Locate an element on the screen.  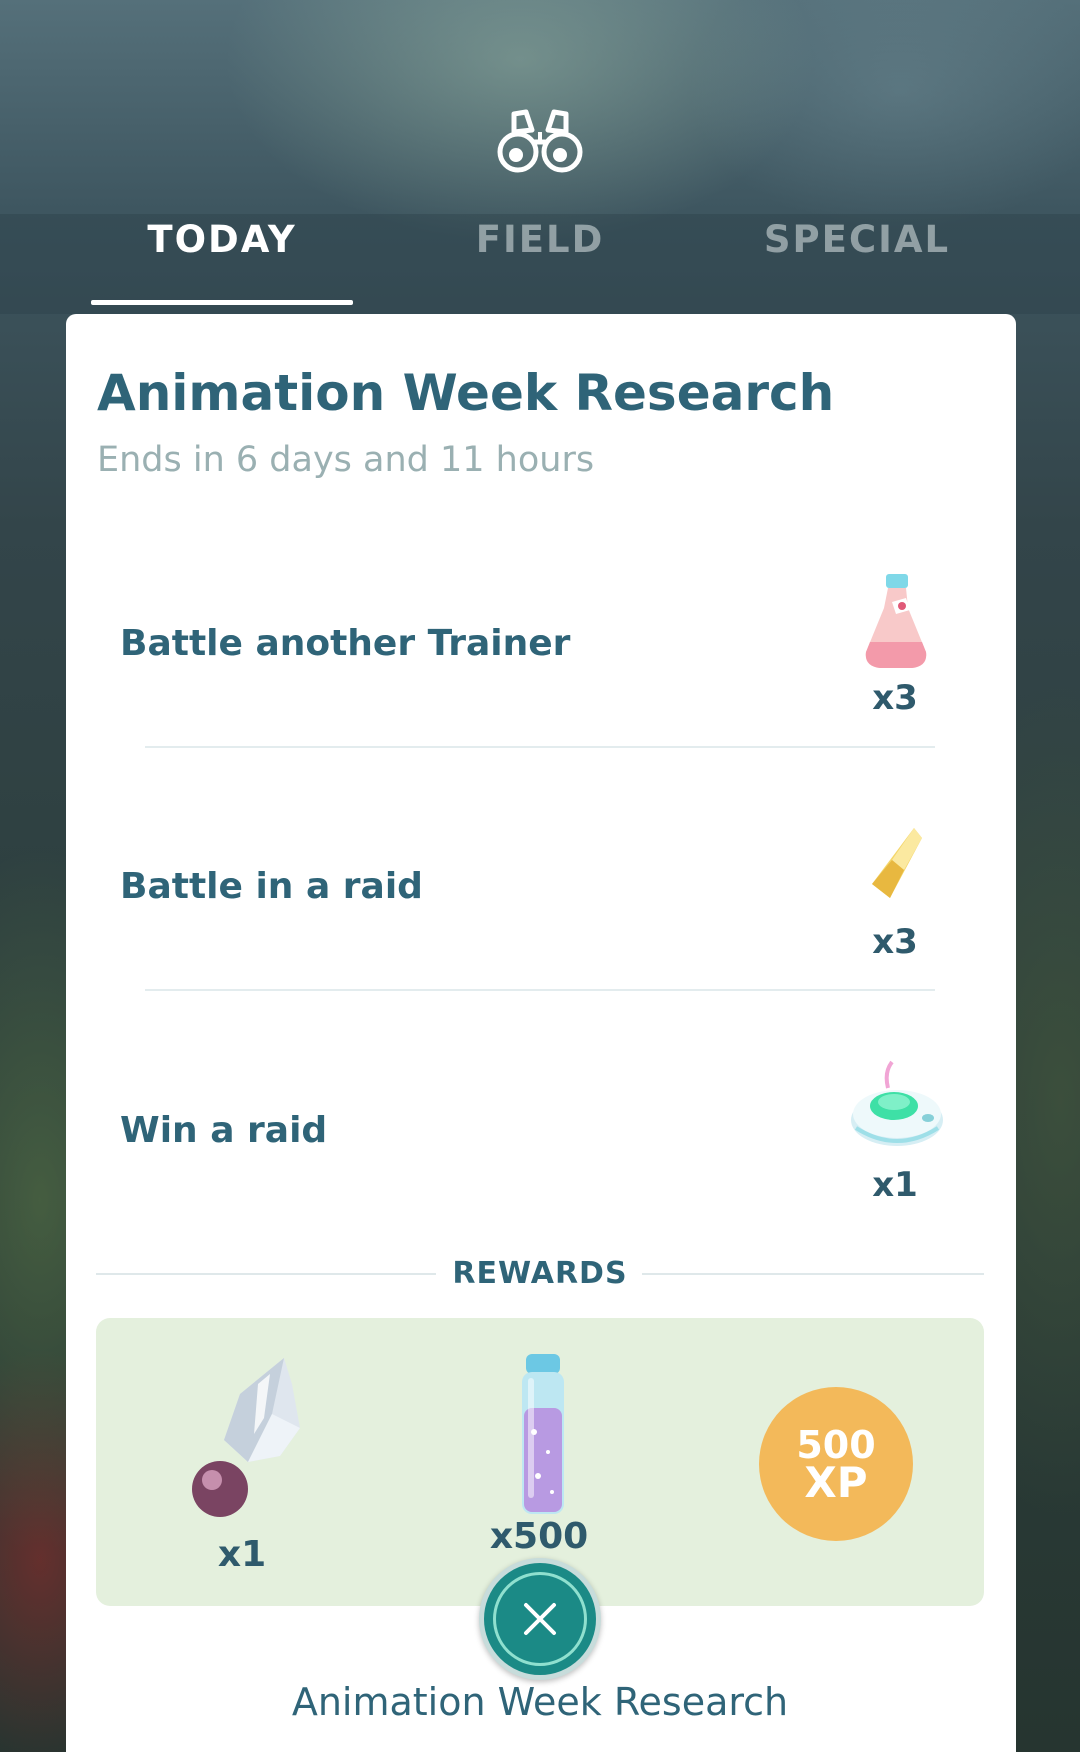
super-potion-icon is located at coordinates (896, 621).